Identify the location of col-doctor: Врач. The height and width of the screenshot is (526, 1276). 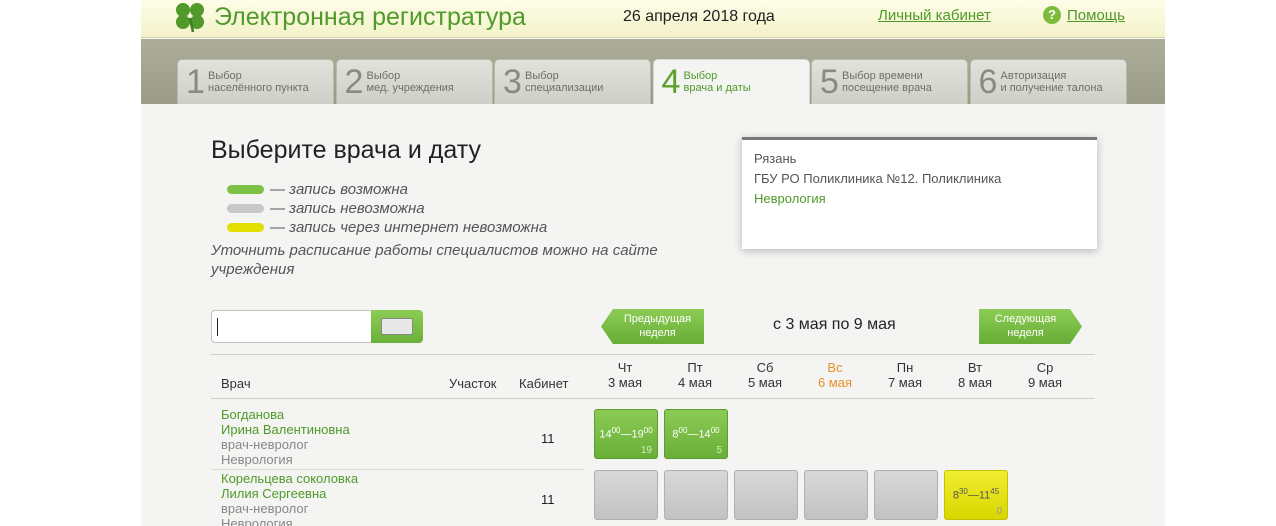
(236, 383).